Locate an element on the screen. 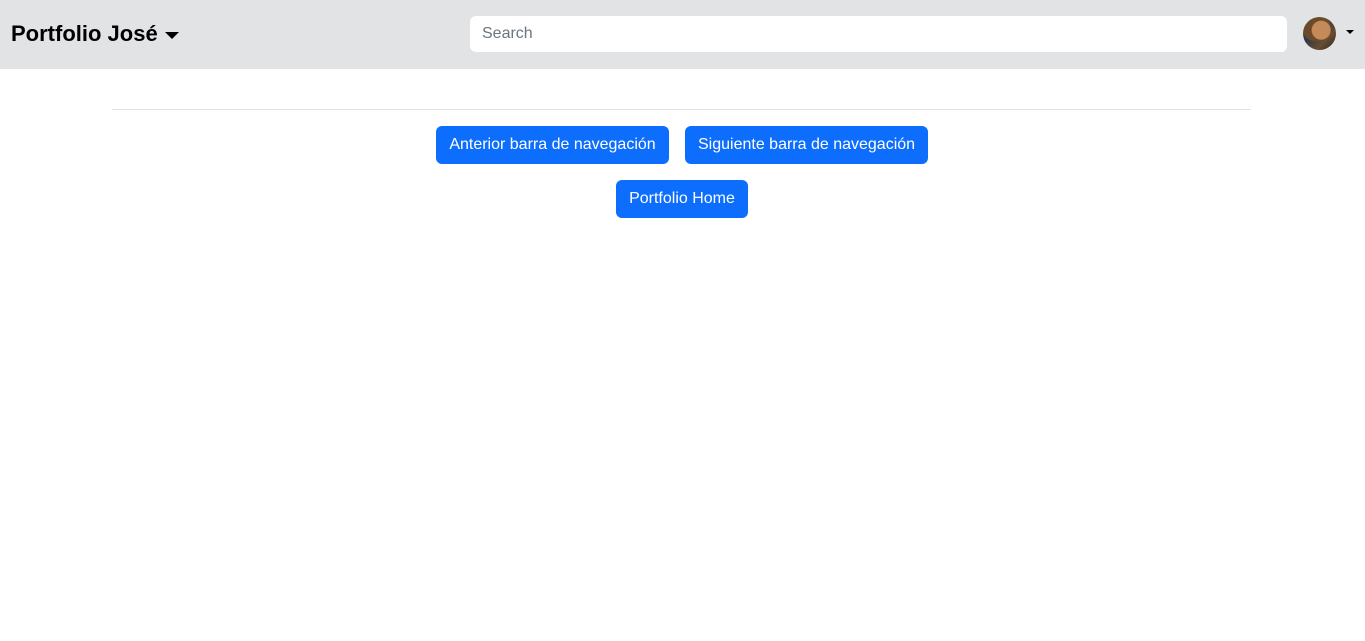 The width and height of the screenshot is (1365, 641). search-input is located at coordinates (878, 34).